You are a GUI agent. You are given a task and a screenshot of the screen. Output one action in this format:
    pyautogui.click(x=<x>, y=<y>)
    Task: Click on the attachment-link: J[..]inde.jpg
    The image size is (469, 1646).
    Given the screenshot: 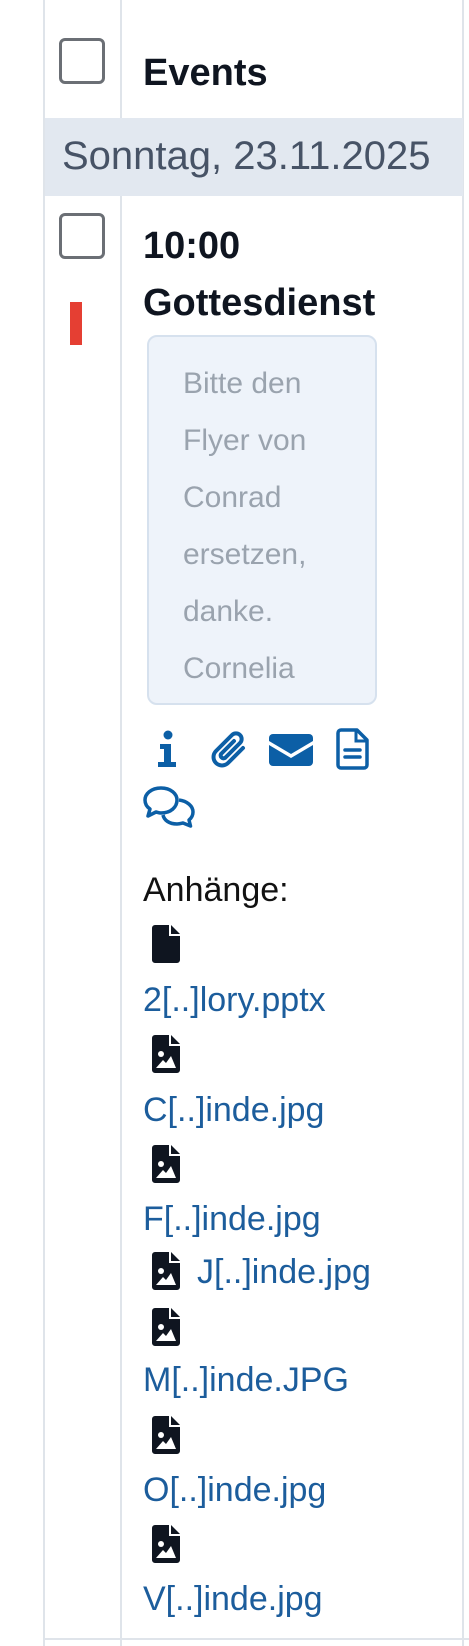 What is the action you would take?
    pyautogui.click(x=284, y=1272)
    